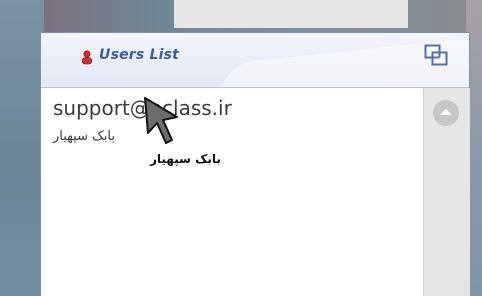  What do you see at coordinates (139, 55) in the screenshot?
I see `panel-title: Users List` at bounding box center [139, 55].